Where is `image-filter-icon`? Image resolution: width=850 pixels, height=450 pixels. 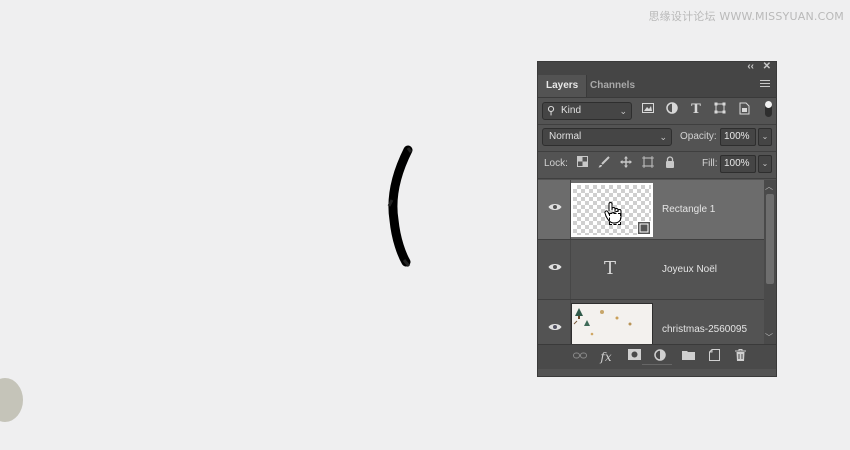 image-filter-icon is located at coordinates (648, 110).